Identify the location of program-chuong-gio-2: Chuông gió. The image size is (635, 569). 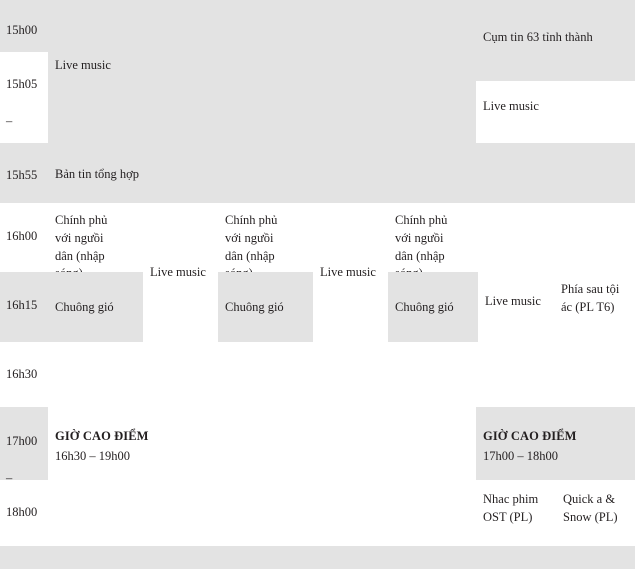
(265, 307).